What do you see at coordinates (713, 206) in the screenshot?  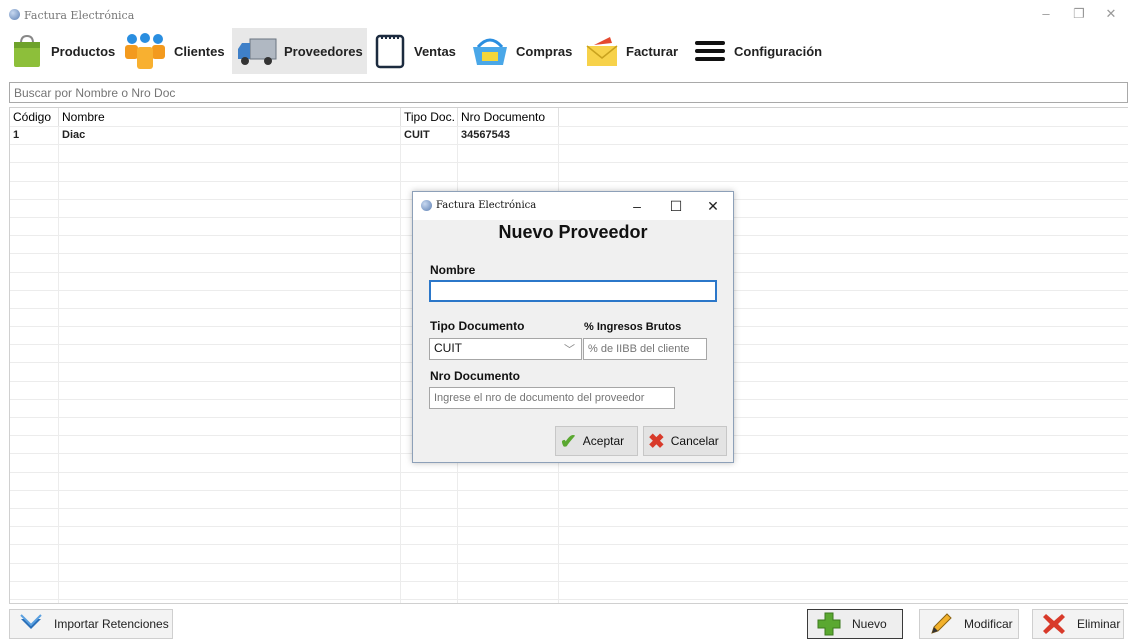 I see `dialog-close-button: ✕` at bounding box center [713, 206].